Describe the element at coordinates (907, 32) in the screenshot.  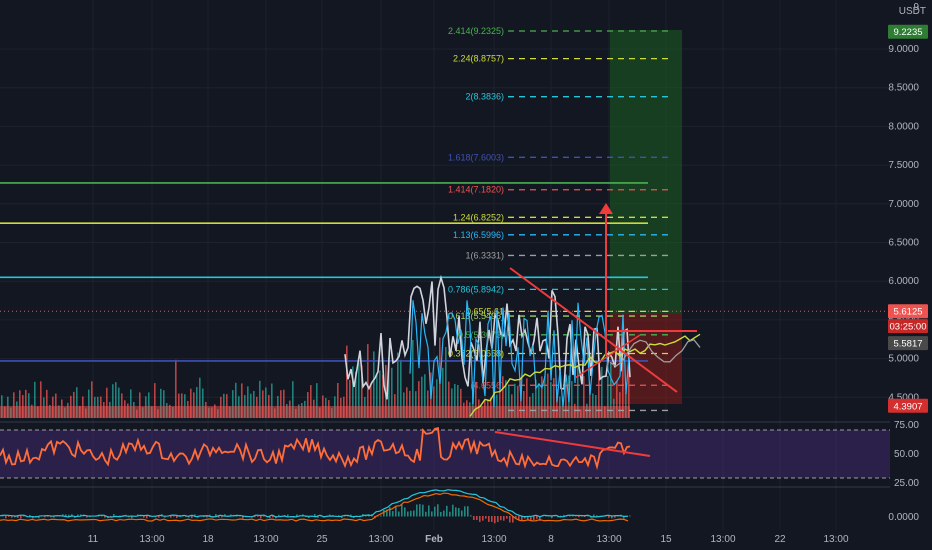
I see `price-tag-text: 9.2235` at that location.